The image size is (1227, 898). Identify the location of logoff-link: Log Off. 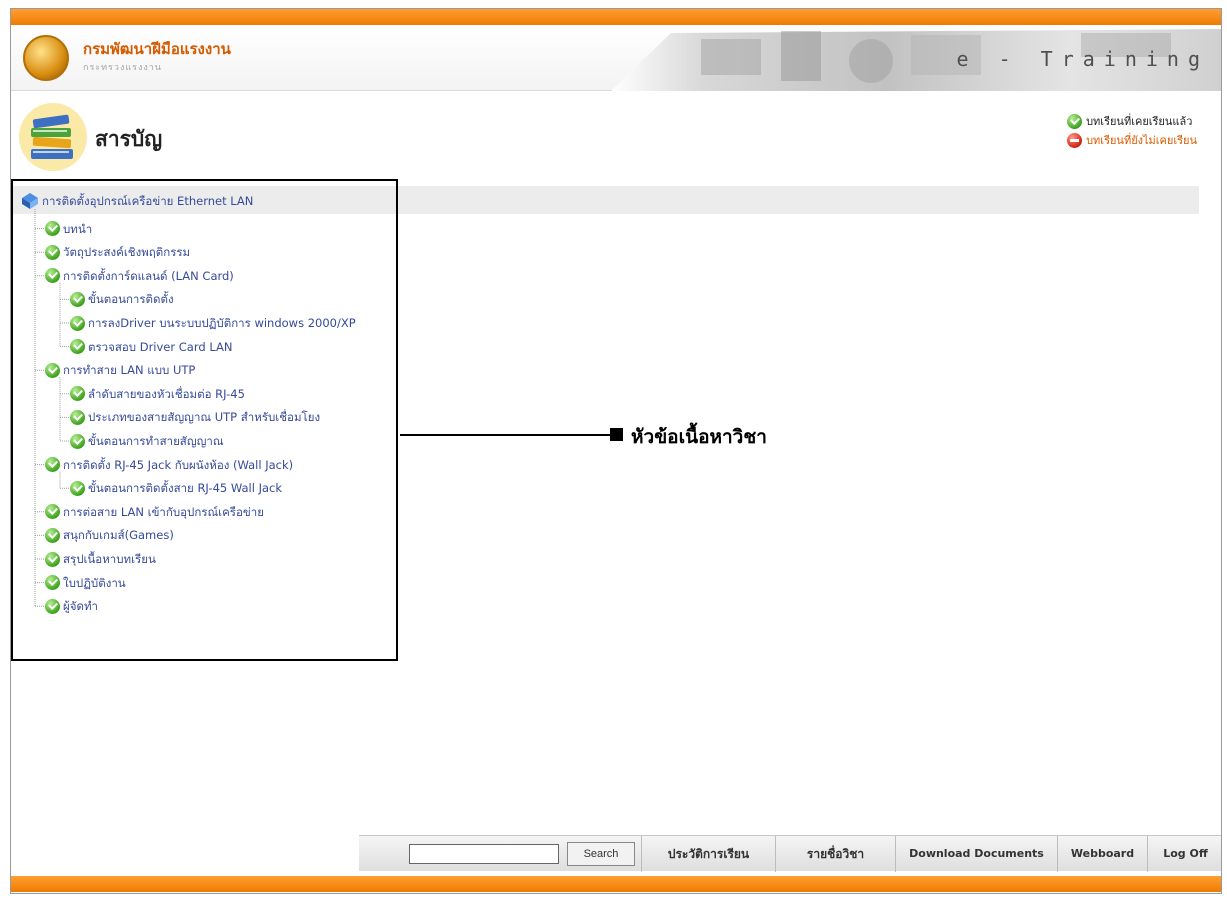
(1184, 854).